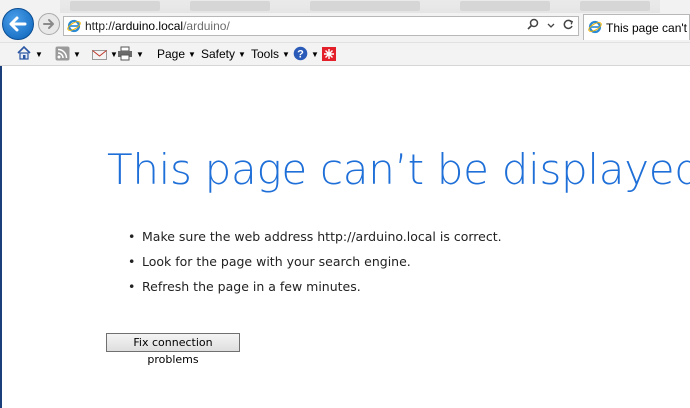 This screenshot has height=408, width=690. Describe the element at coordinates (173, 349) in the screenshot. I see `fix-connection-button: Fix connection problems` at that location.